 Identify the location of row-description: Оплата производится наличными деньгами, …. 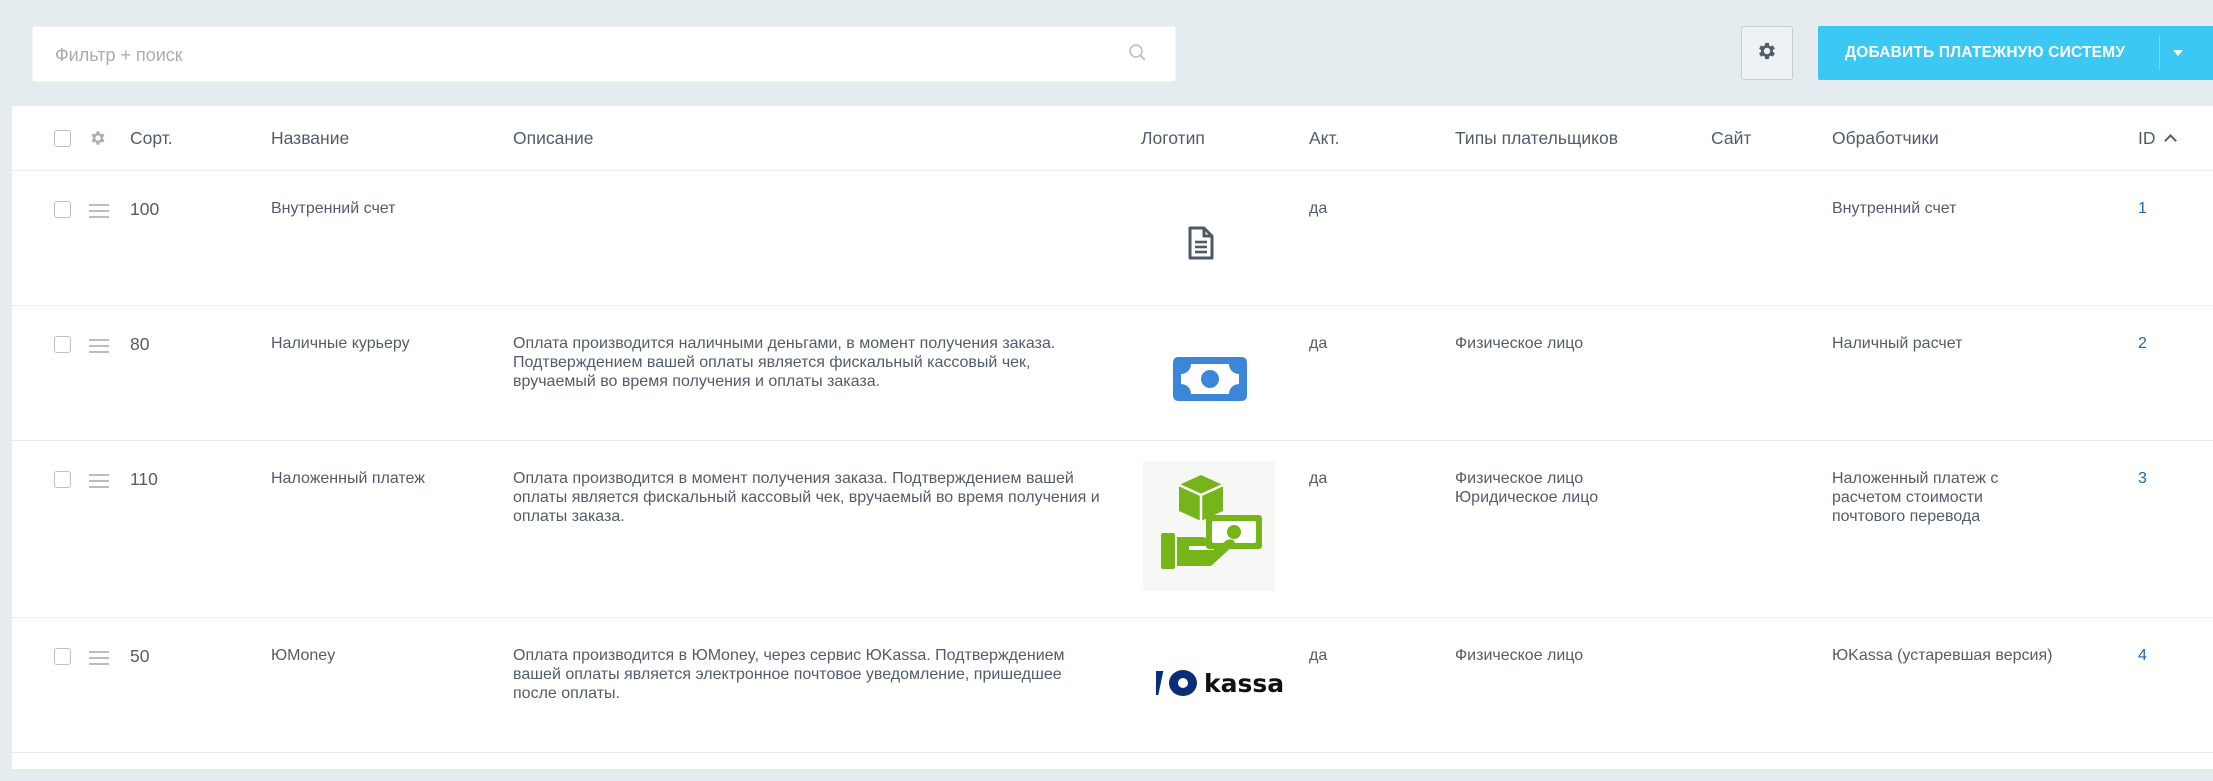
(784, 362).